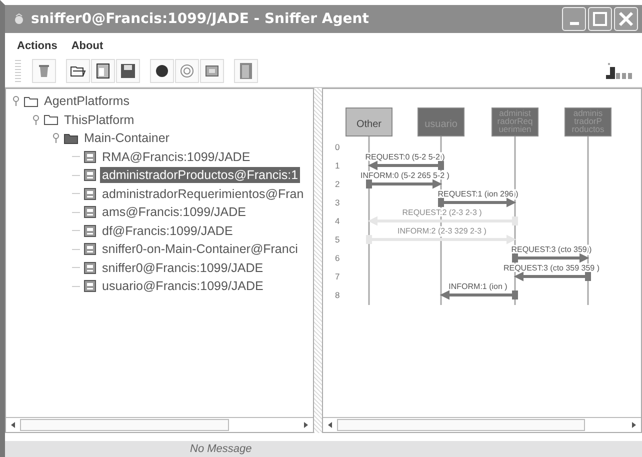 This screenshot has width=642, height=457. What do you see at coordinates (87, 101) in the screenshot?
I see `tree-item: AgentPlatforms` at bounding box center [87, 101].